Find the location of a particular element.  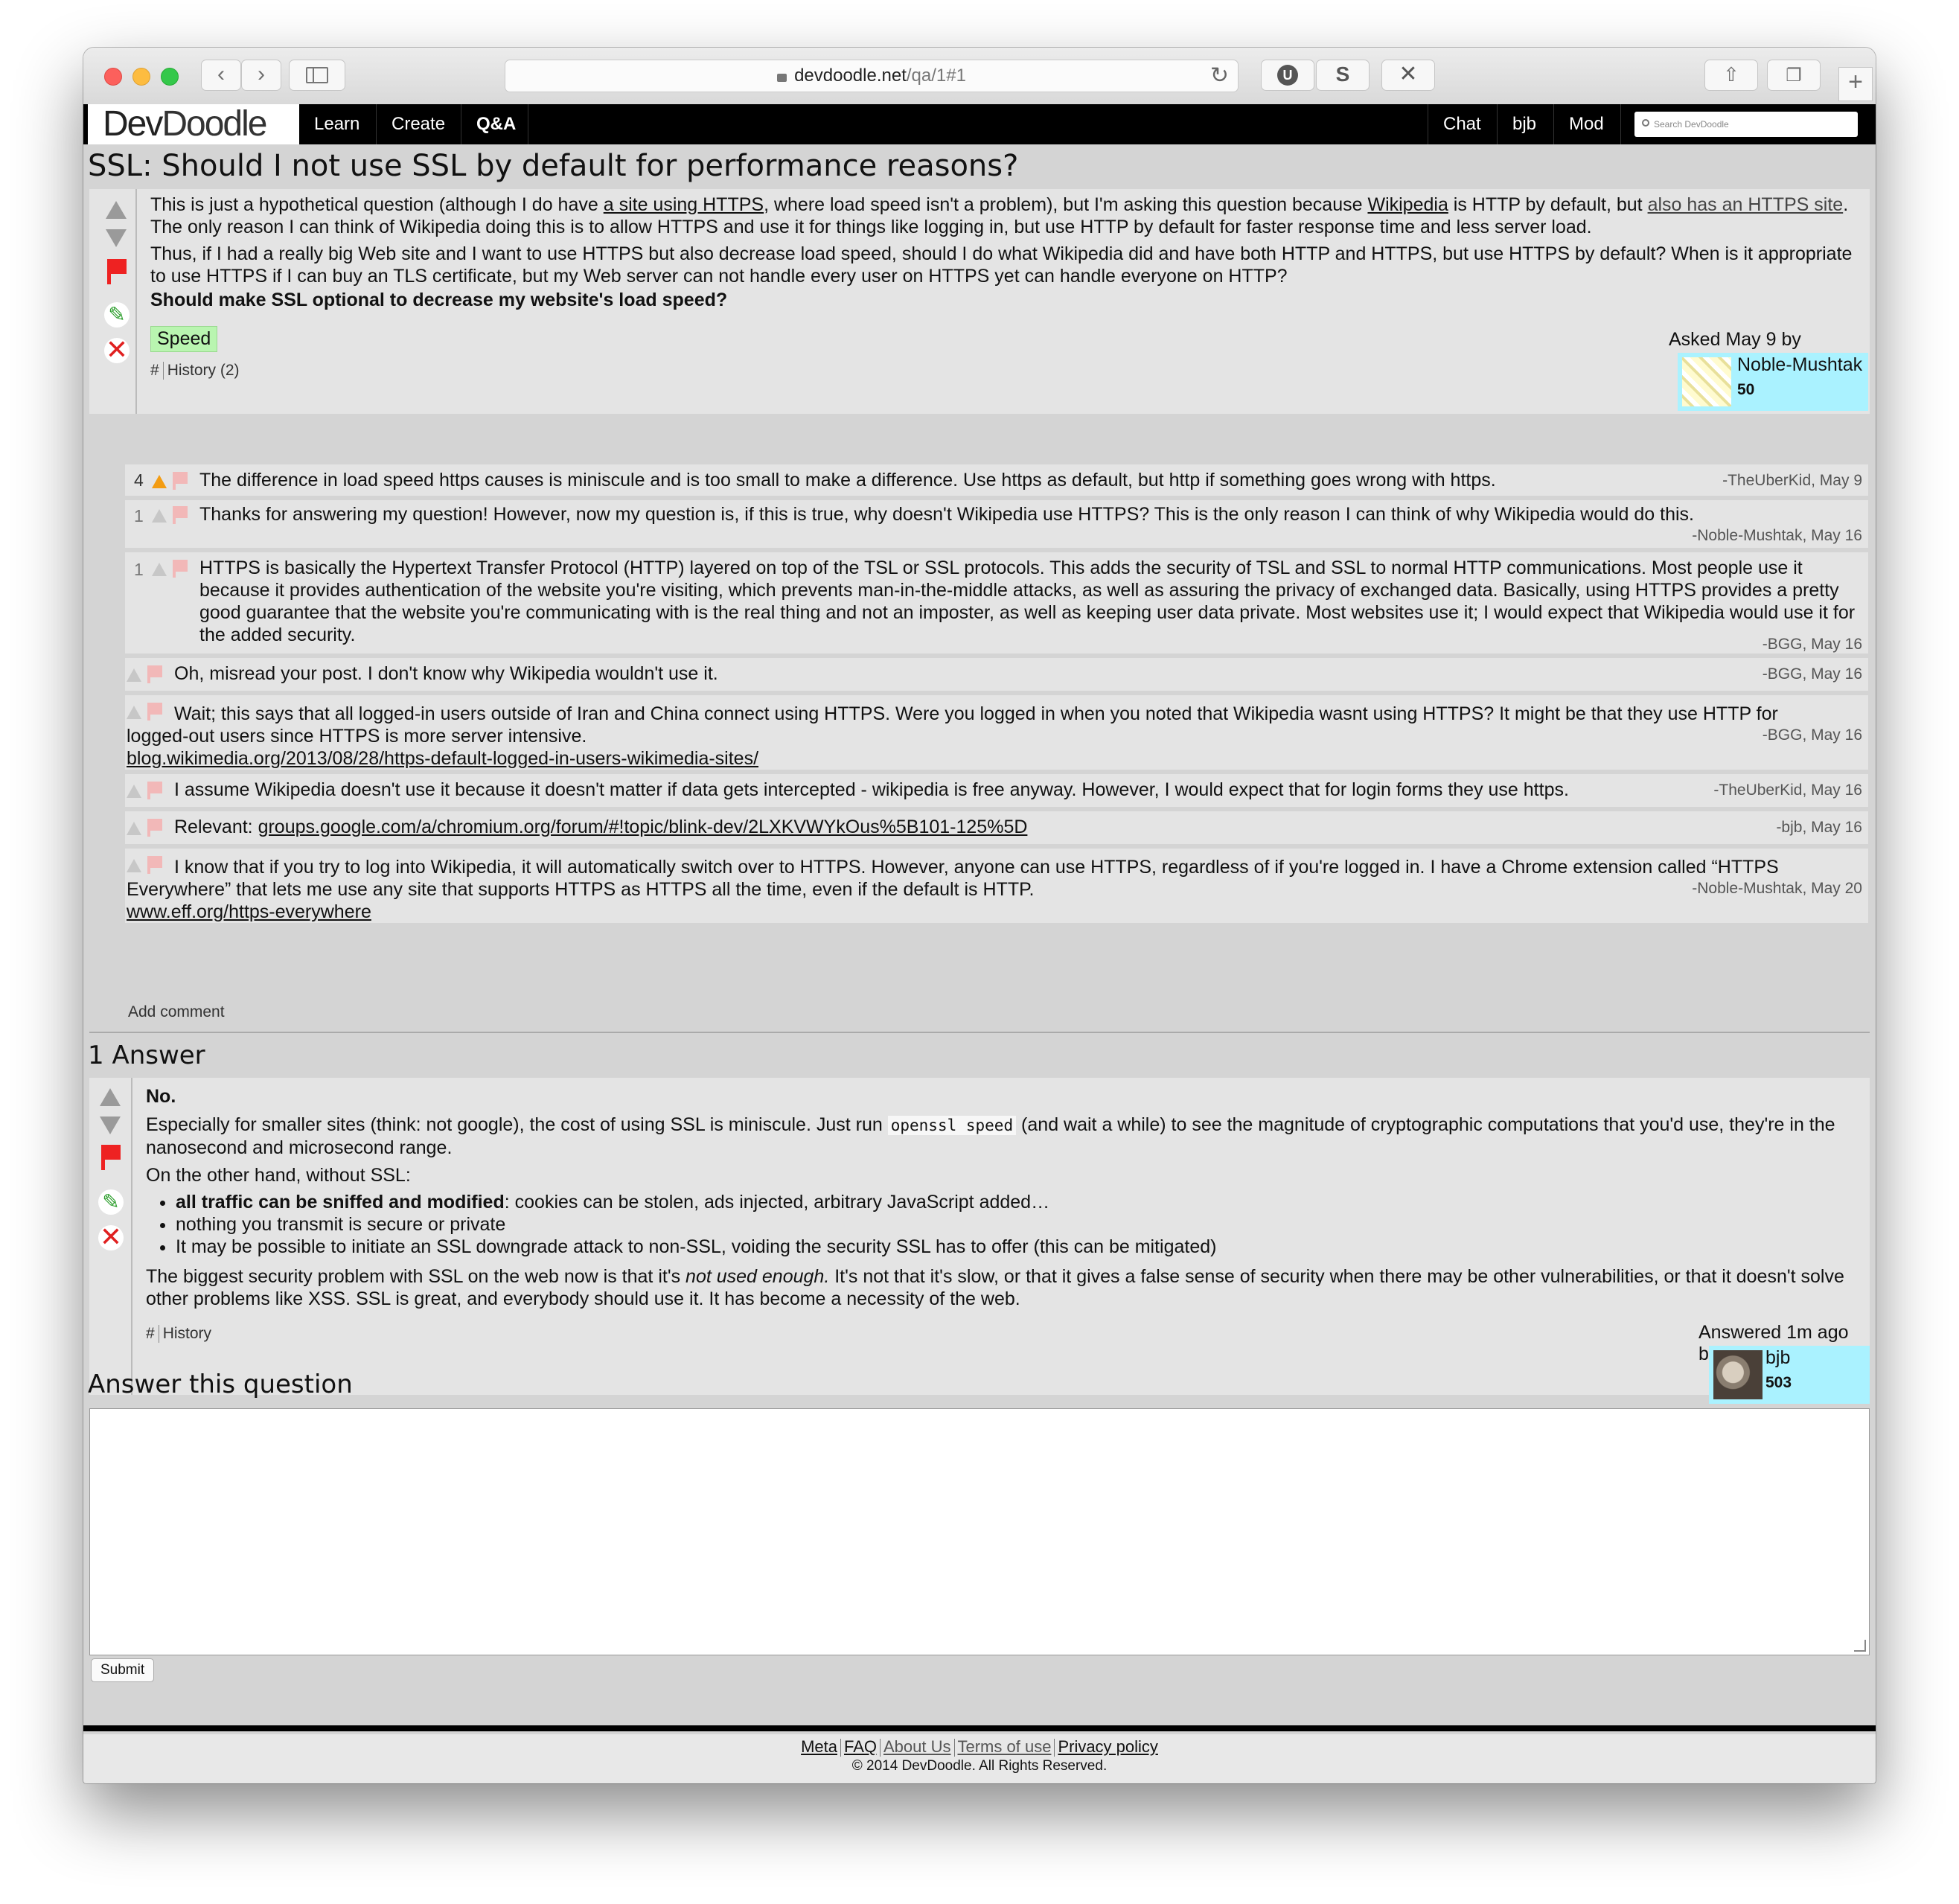

link-wikipedia: Wikipedia is located at coordinates (1407, 204).